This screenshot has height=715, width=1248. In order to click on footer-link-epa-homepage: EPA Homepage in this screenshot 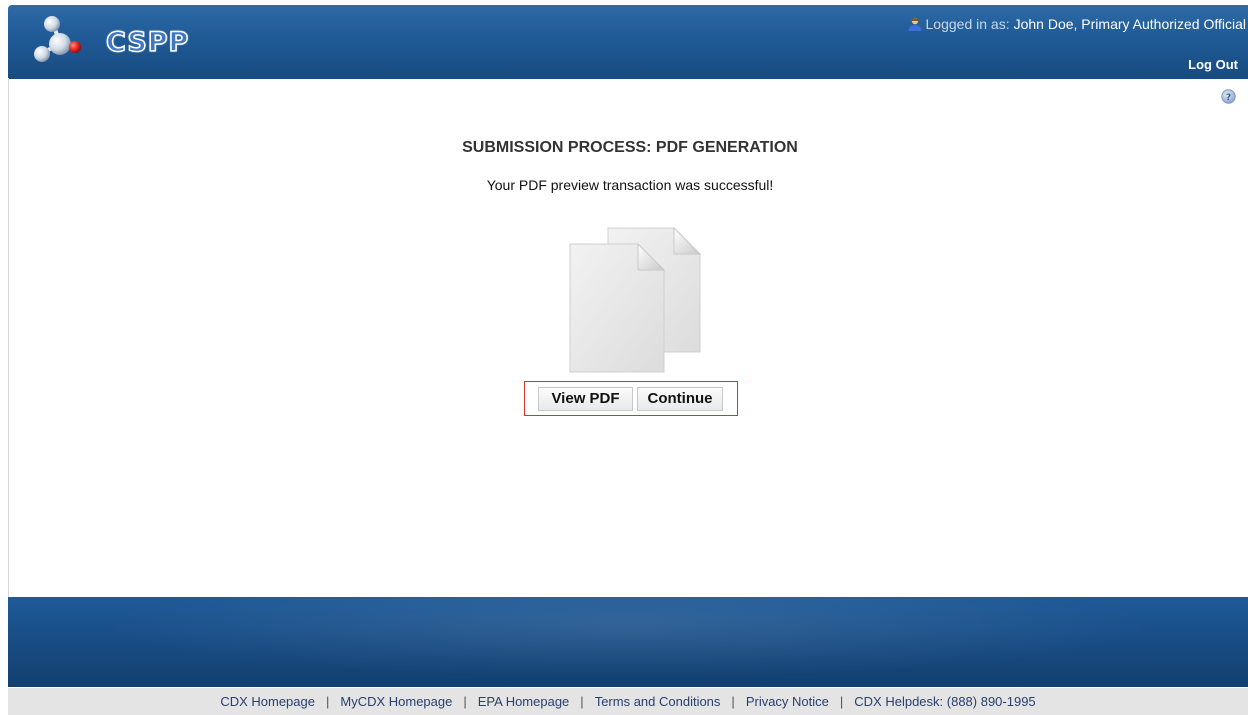, I will do `click(524, 701)`.